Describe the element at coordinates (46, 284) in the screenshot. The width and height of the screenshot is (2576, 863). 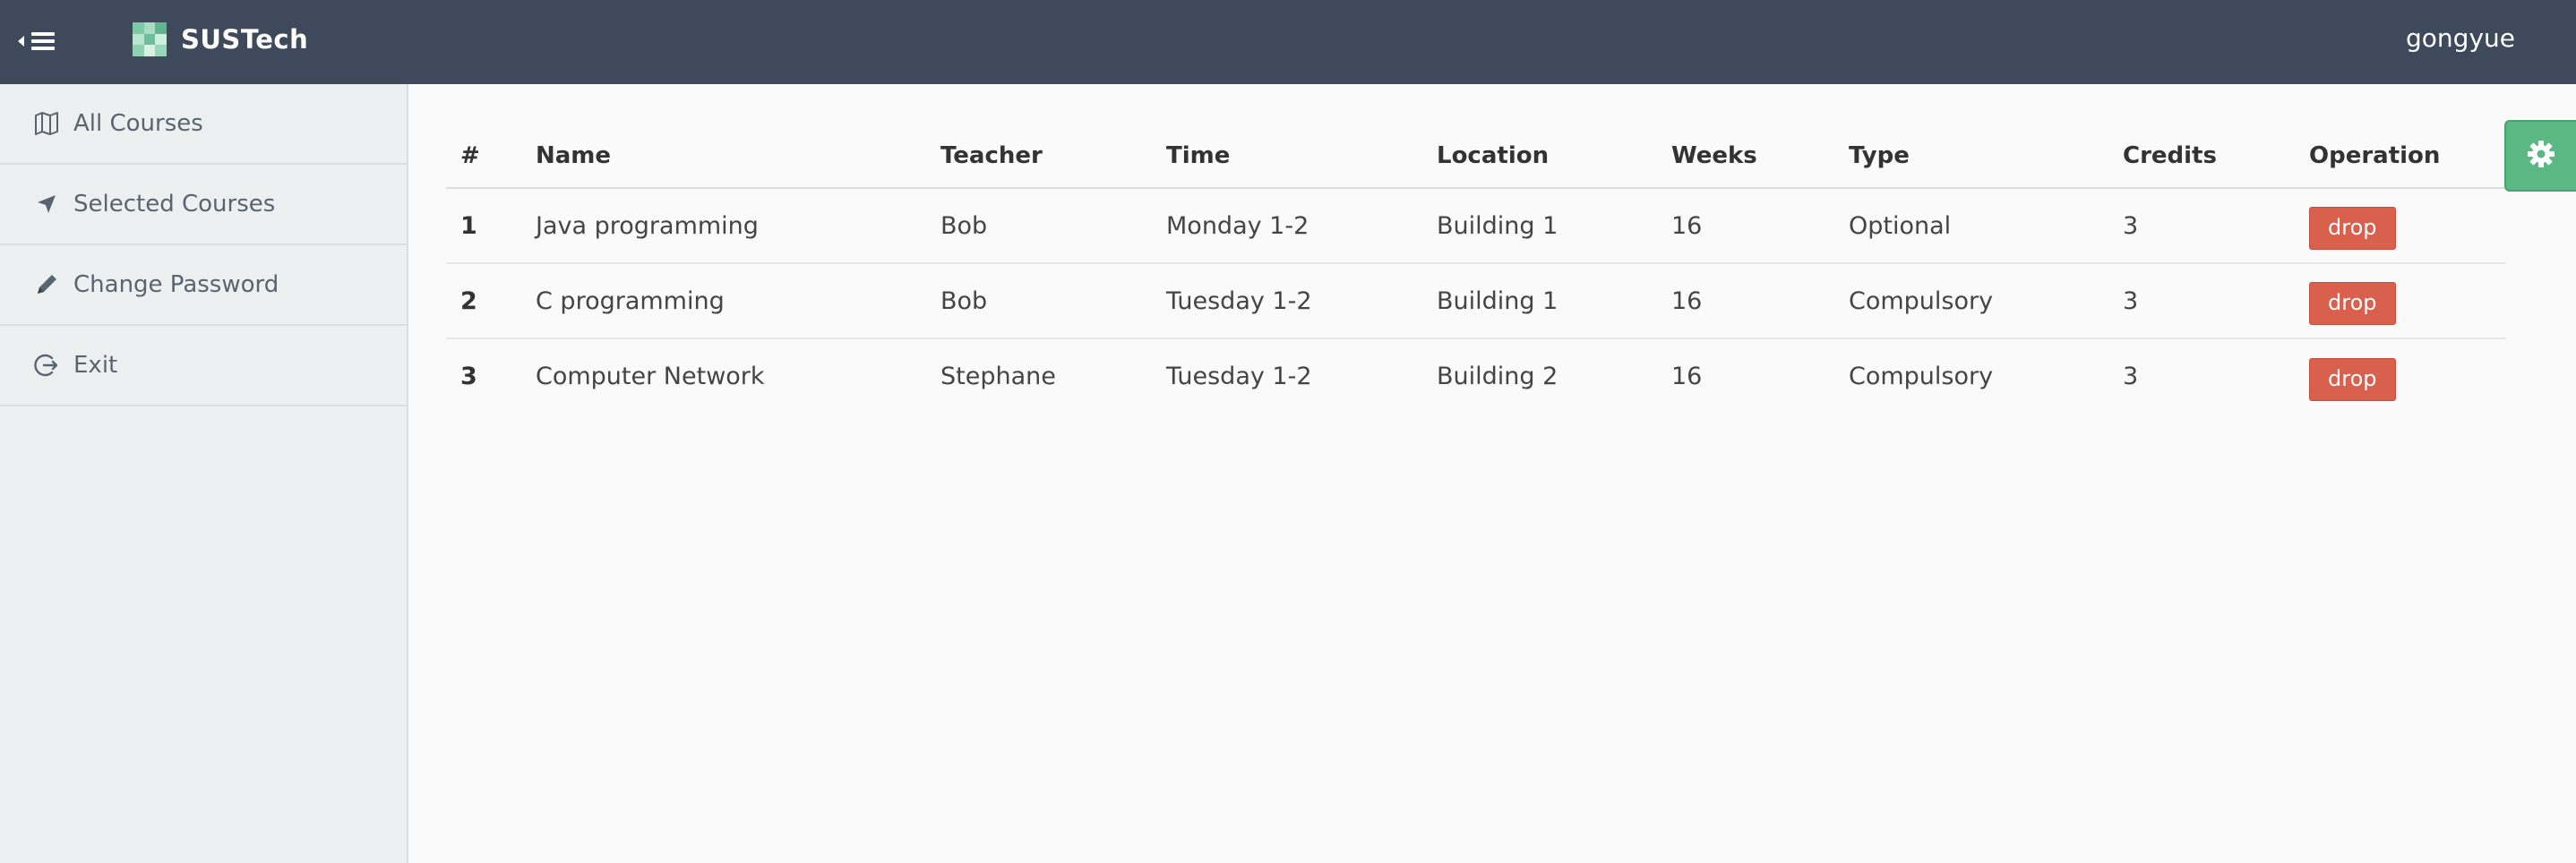
I see `pencil-icon` at that location.